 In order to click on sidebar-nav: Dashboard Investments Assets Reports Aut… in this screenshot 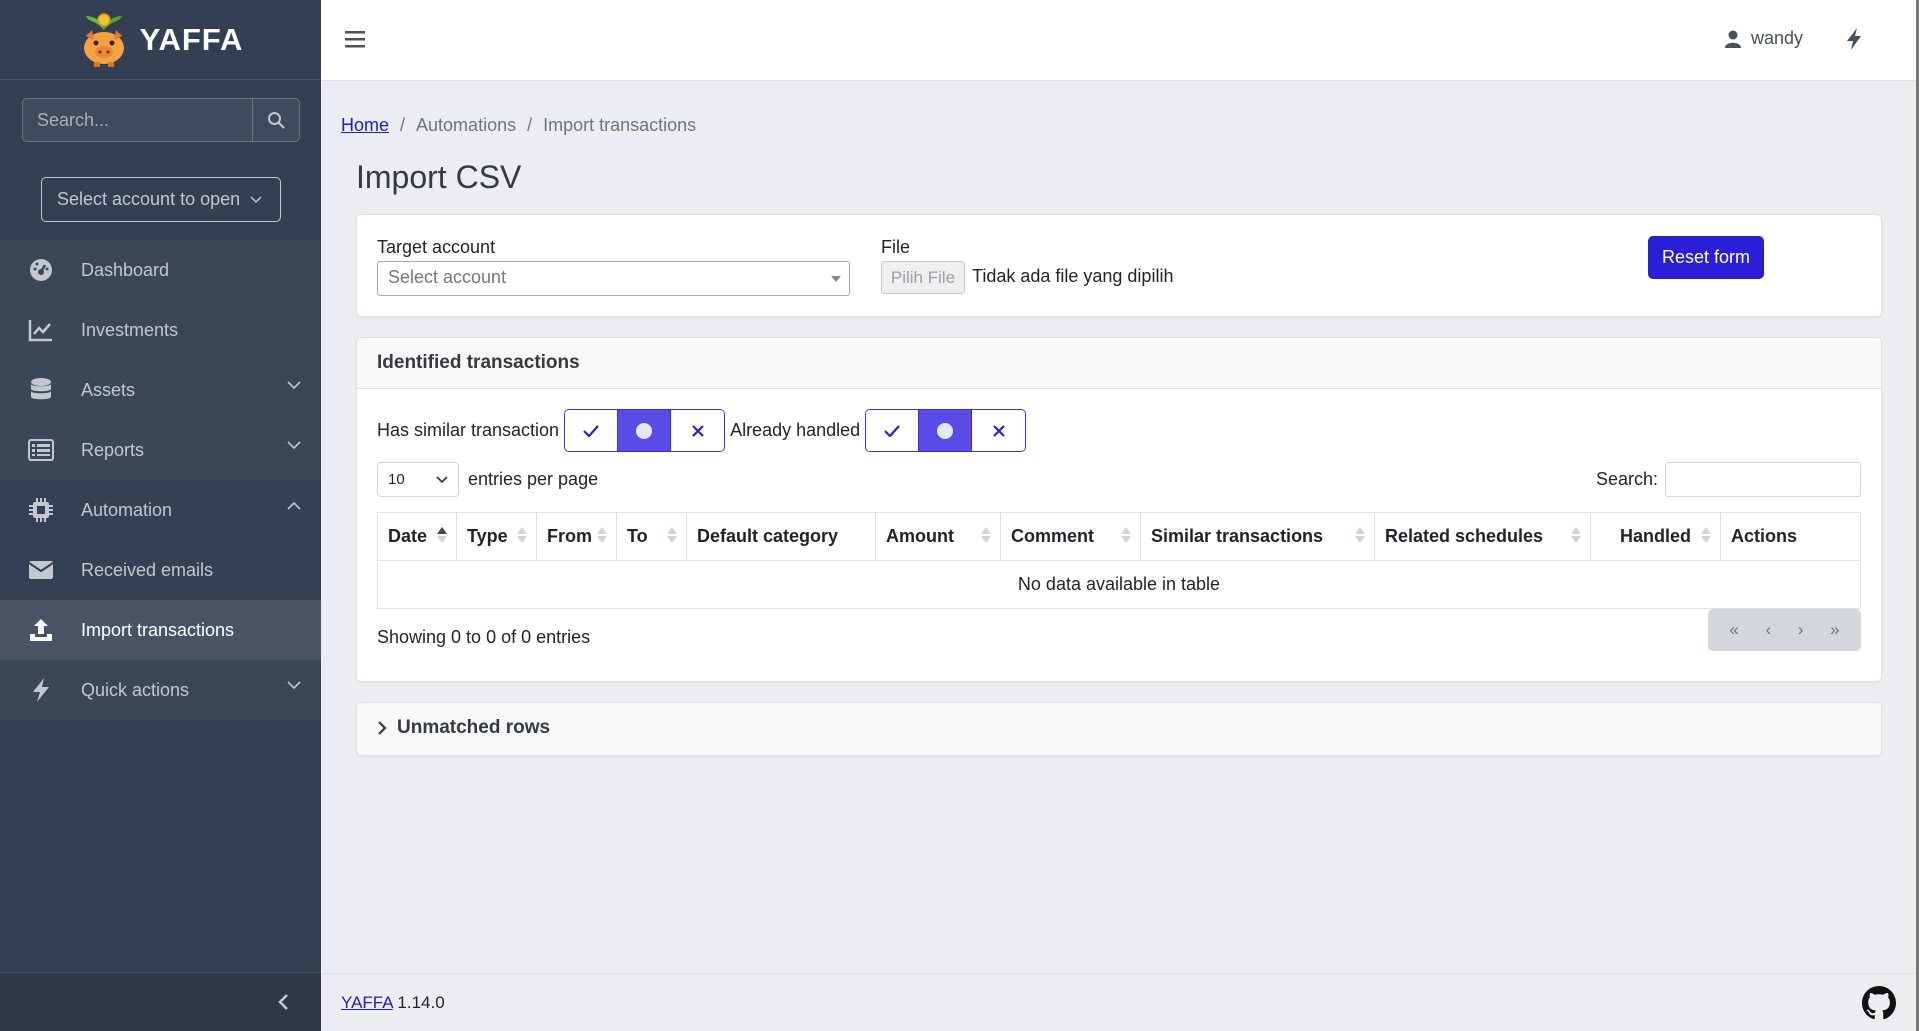, I will do `click(160, 480)`.